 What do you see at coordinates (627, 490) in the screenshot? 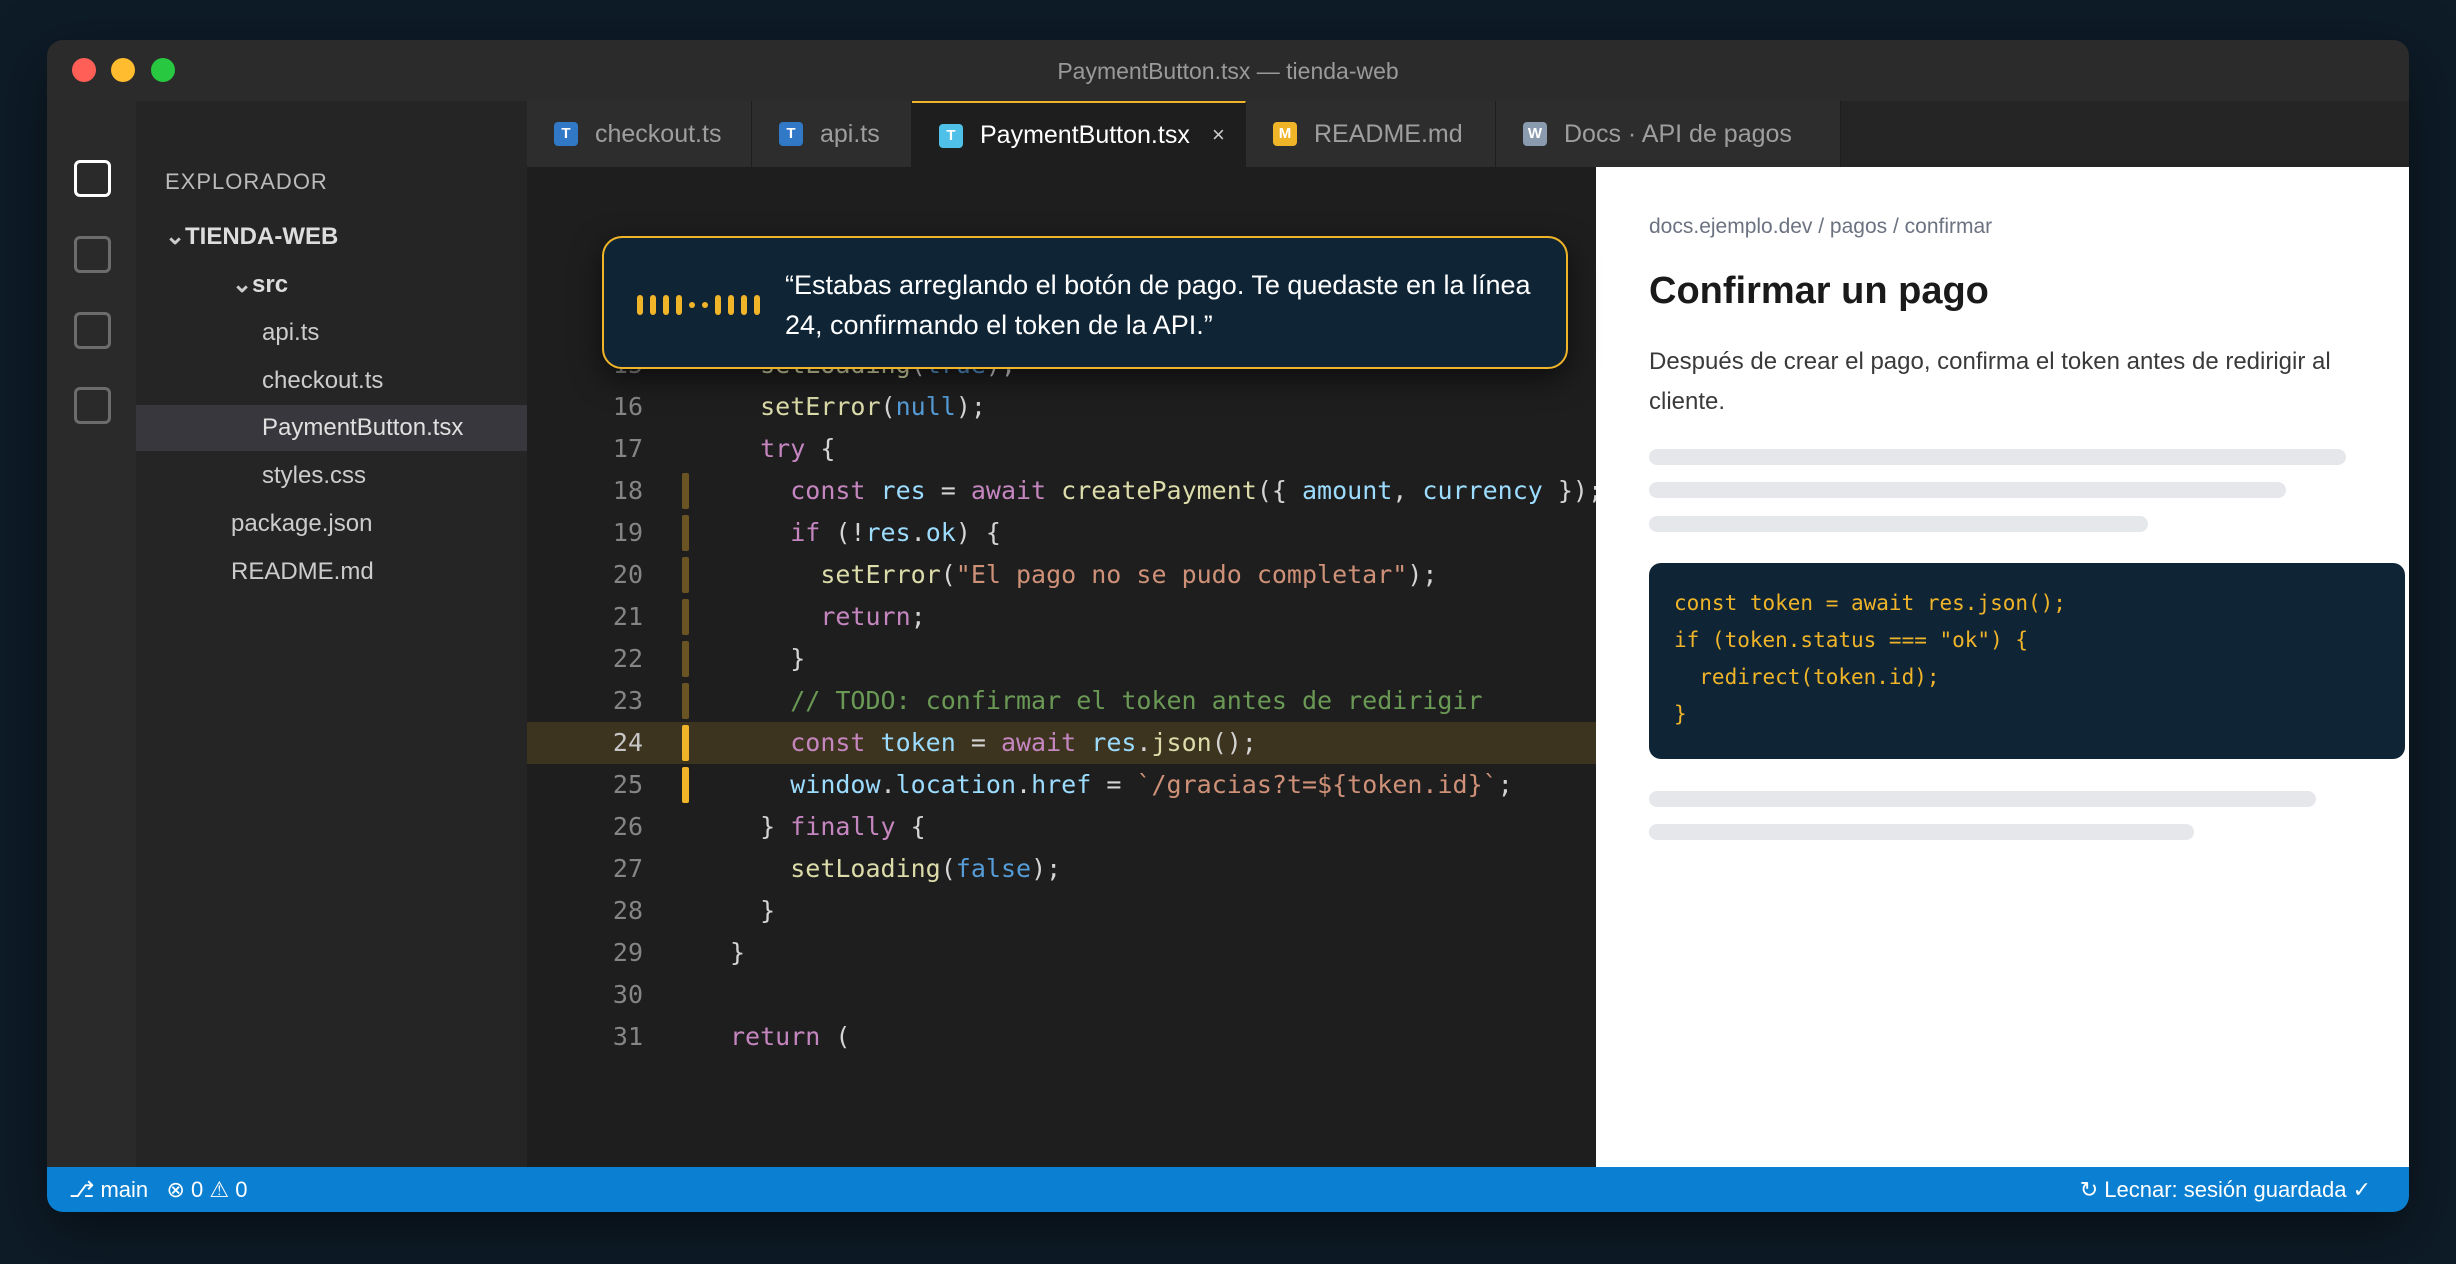
I see `line-number: 18` at bounding box center [627, 490].